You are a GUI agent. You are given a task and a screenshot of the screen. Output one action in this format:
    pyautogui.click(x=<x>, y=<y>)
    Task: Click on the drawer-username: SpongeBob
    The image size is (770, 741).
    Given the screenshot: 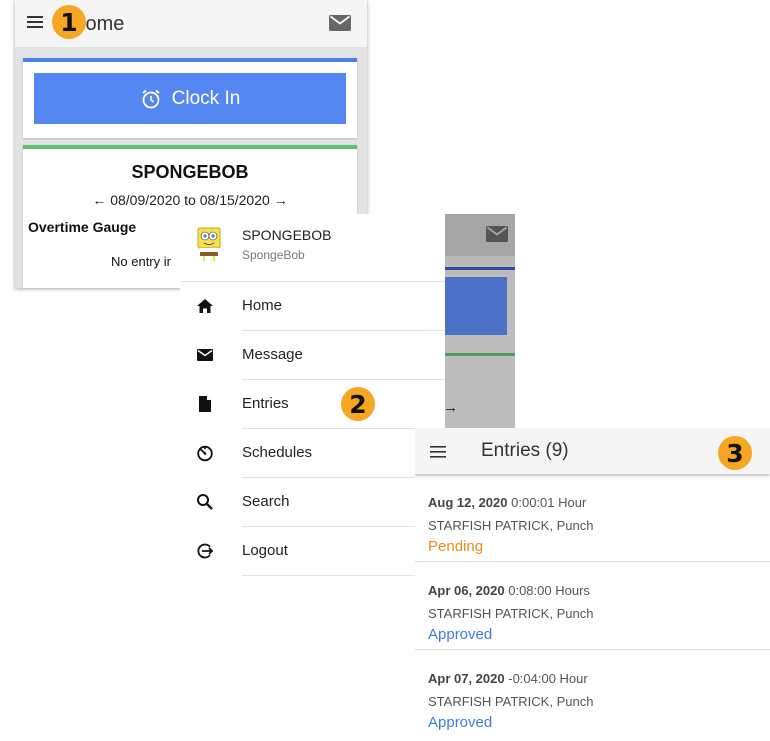 What is the action you would take?
    pyautogui.click(x=273, y=255)
    